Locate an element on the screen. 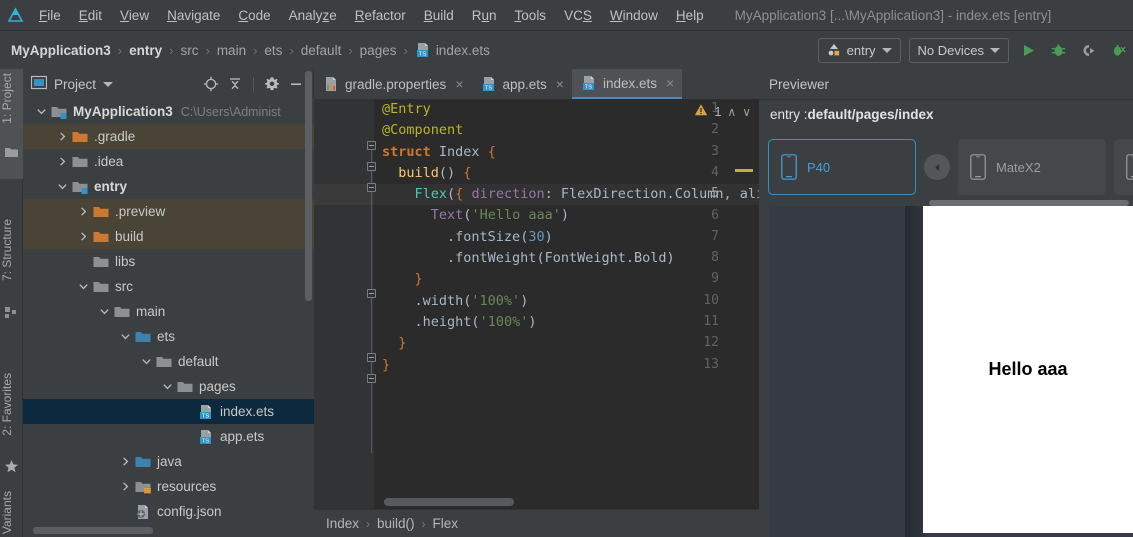  tree-node-config-json: config.json is located at coordinates (168, 511).